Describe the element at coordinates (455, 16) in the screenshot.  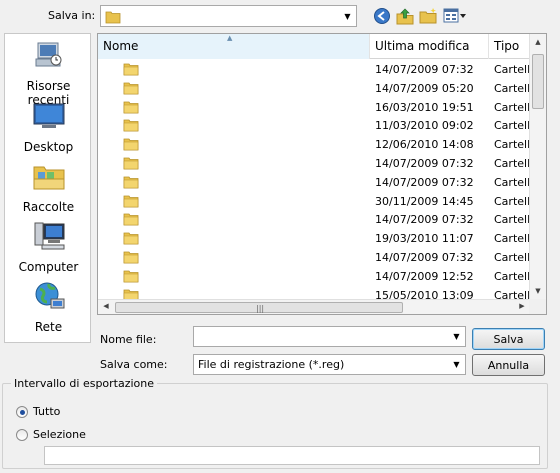
I see `view-menu-icon` at that location.